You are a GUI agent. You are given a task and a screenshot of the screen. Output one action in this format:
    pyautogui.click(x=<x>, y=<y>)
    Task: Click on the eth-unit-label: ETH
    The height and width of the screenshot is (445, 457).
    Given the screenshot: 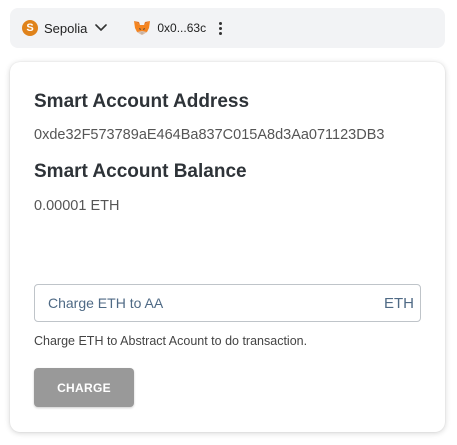 What is the action you would take?
    pyautogui.click(x=399, y=303)
    